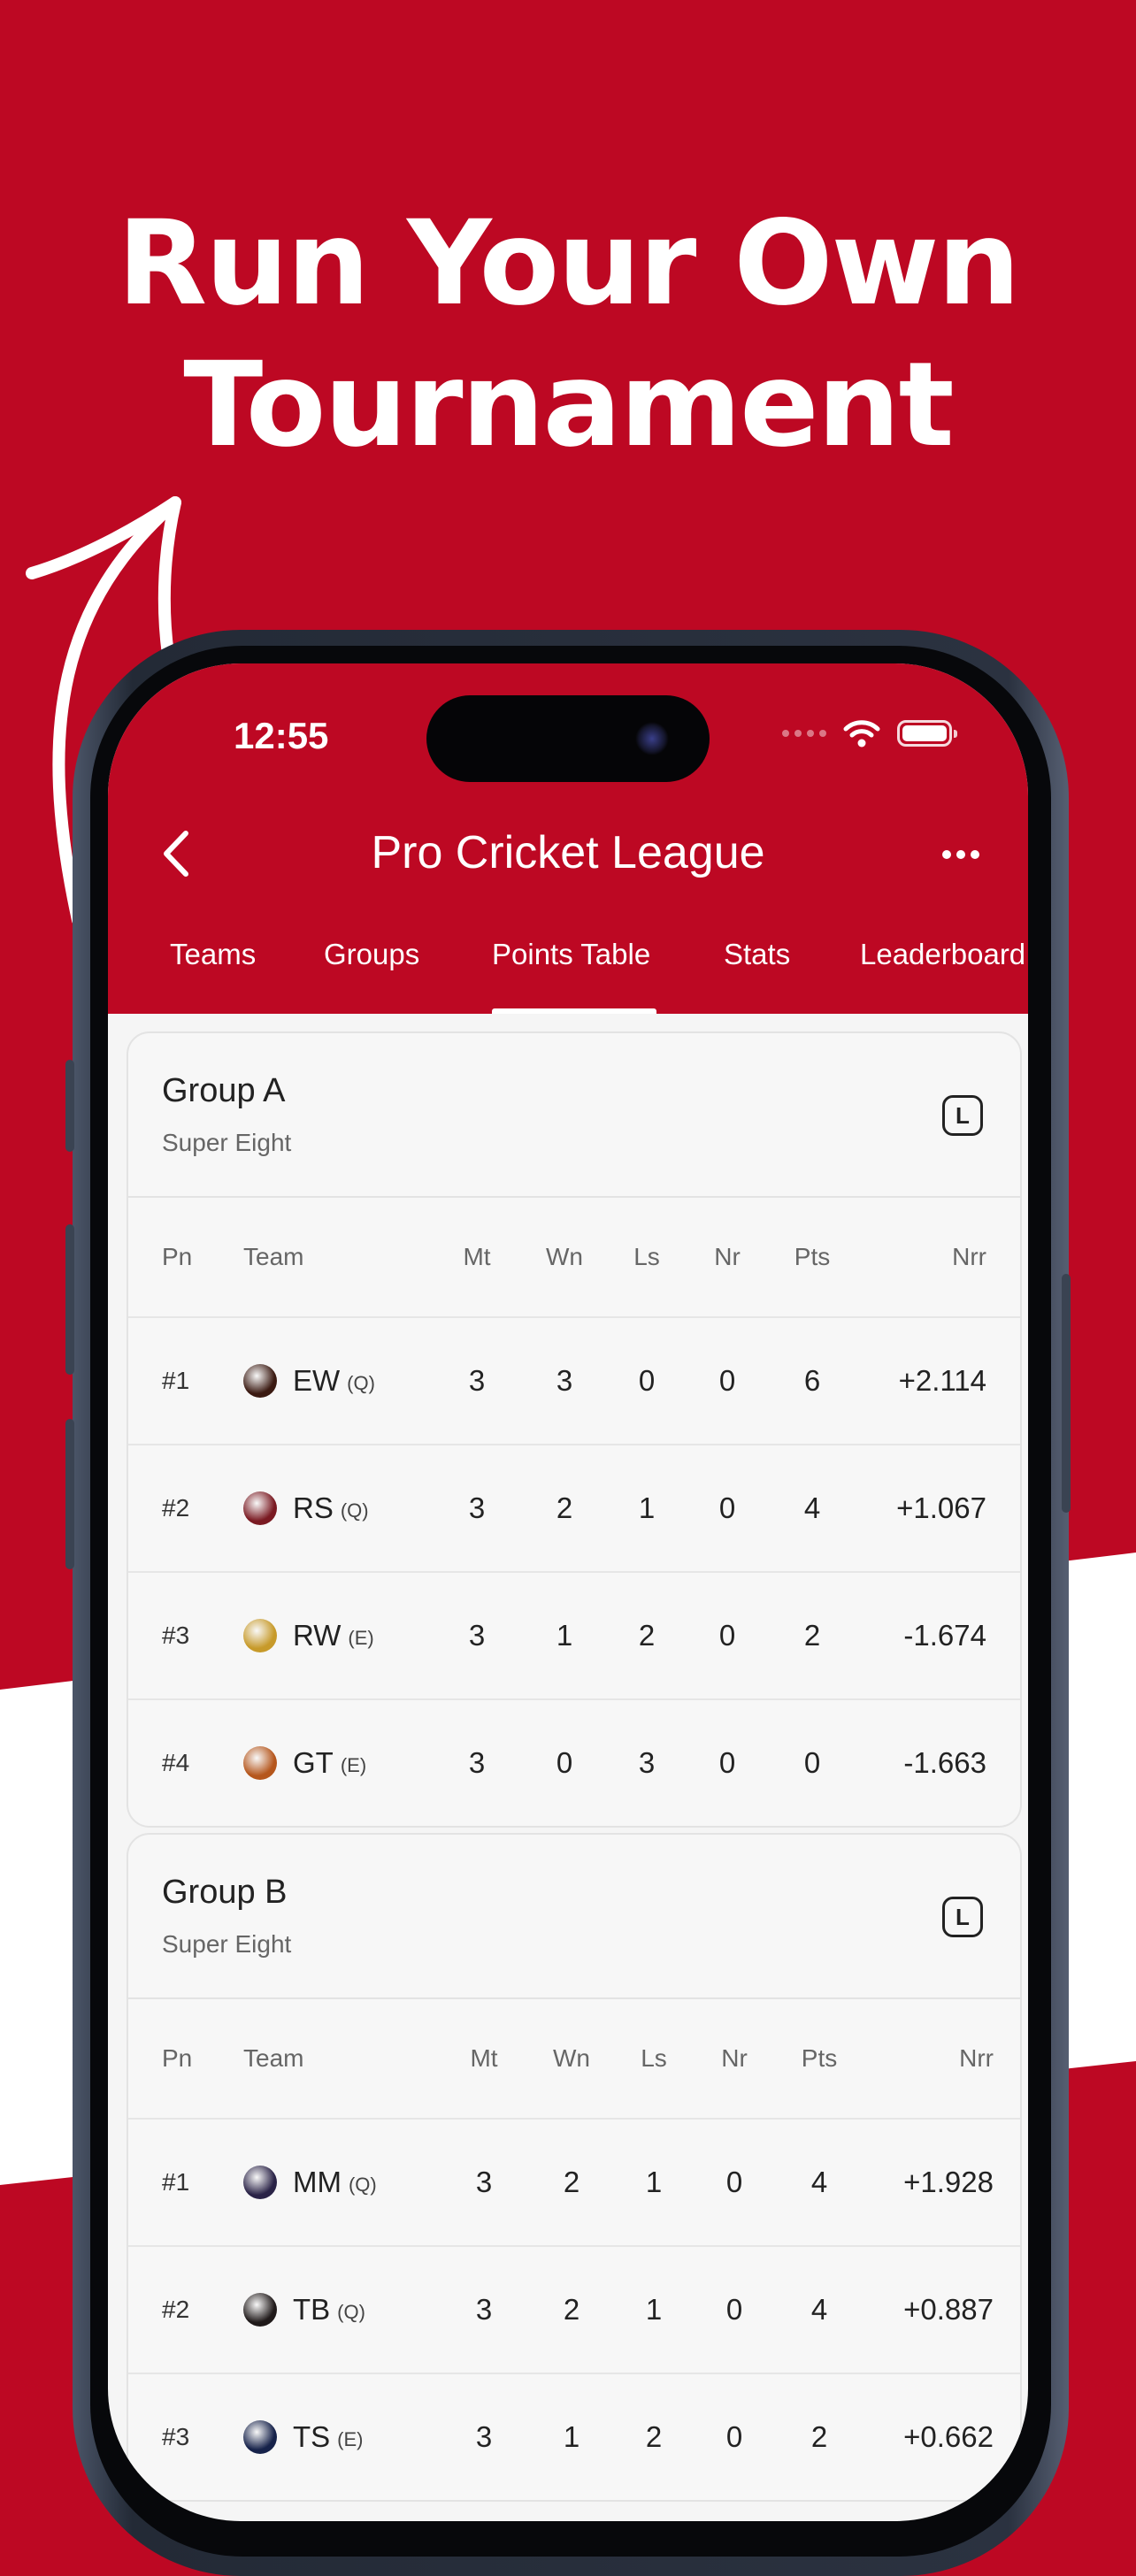 Image resolution: width=1136 pixels, height=2576 pixels. Describe the element at coordinates (568, 852) in the screenshot. I see `page-title: Pro Cricket League` at that location.